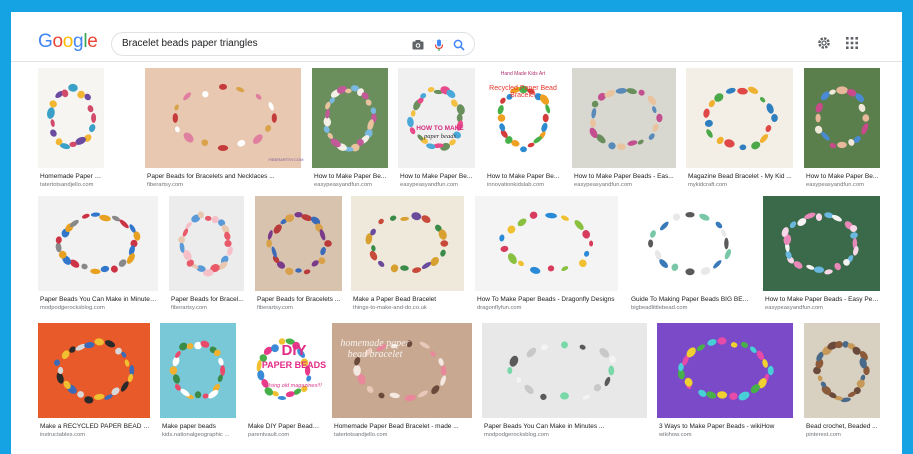  Describe the element at coordinates (294, 386) in the screenshot. I see `thumb-subtitle: Using old magazines!!!` at that location.